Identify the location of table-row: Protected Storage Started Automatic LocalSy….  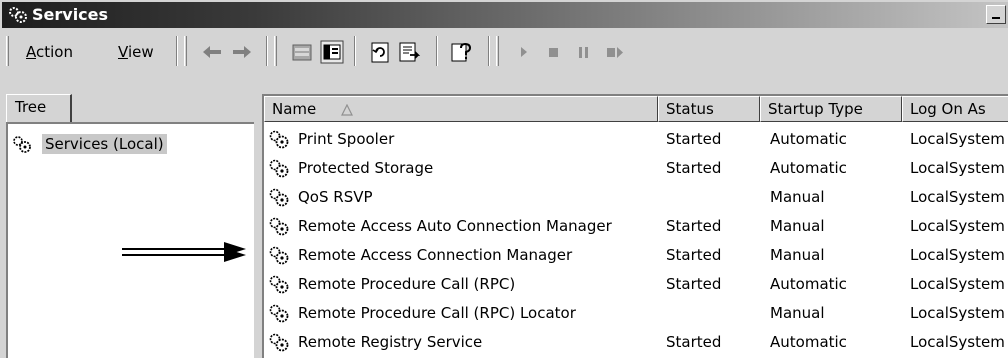
(636, 169).